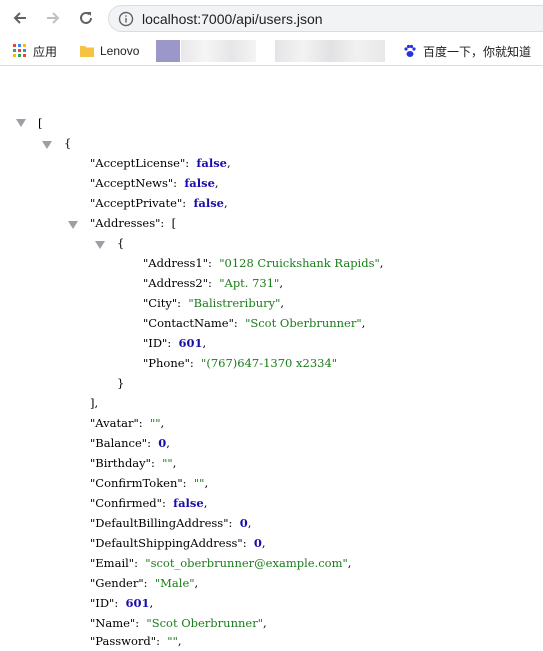 The height and width of the screenshot is (651, 543). I want to click on json-value: "Male", so click(174, 583).